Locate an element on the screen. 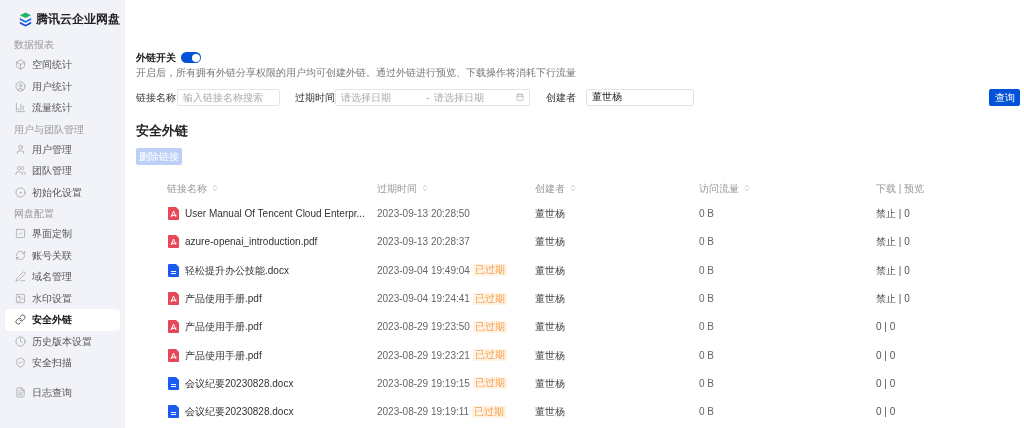 This screenshot has height=428, width=1024. link-name: azure-openai_introduction.pdf is located at coordinates (251, 242).